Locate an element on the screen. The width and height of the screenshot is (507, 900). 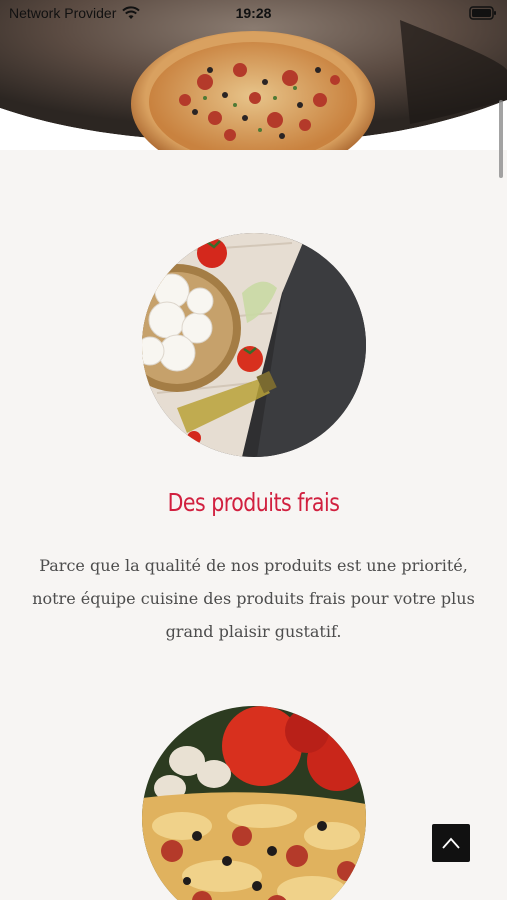
feature-title: Des produits frais is located at coordinates (253, 502).